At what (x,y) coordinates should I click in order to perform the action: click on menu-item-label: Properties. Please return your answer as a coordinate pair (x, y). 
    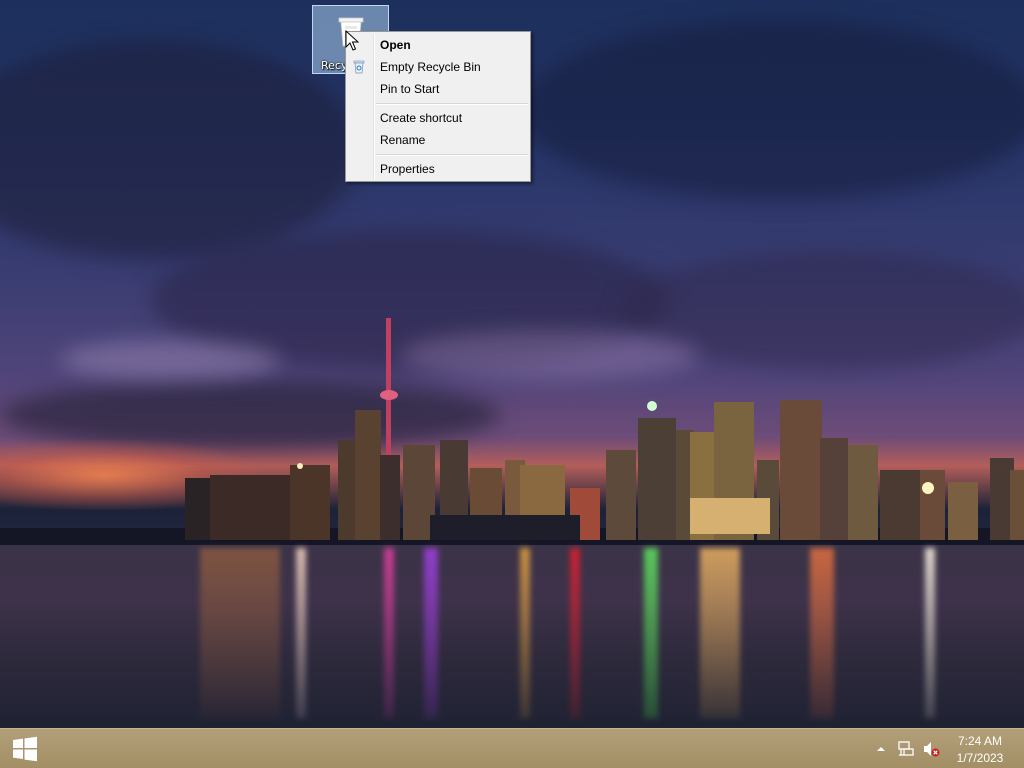
    Looking at the image, I should click on (407, 169).